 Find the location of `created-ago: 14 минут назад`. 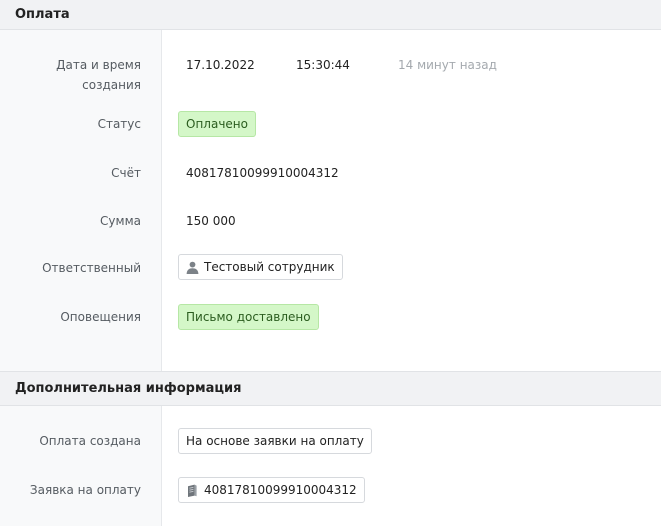

created-ago: 14 минут назад is located at coordinates (447, 65).